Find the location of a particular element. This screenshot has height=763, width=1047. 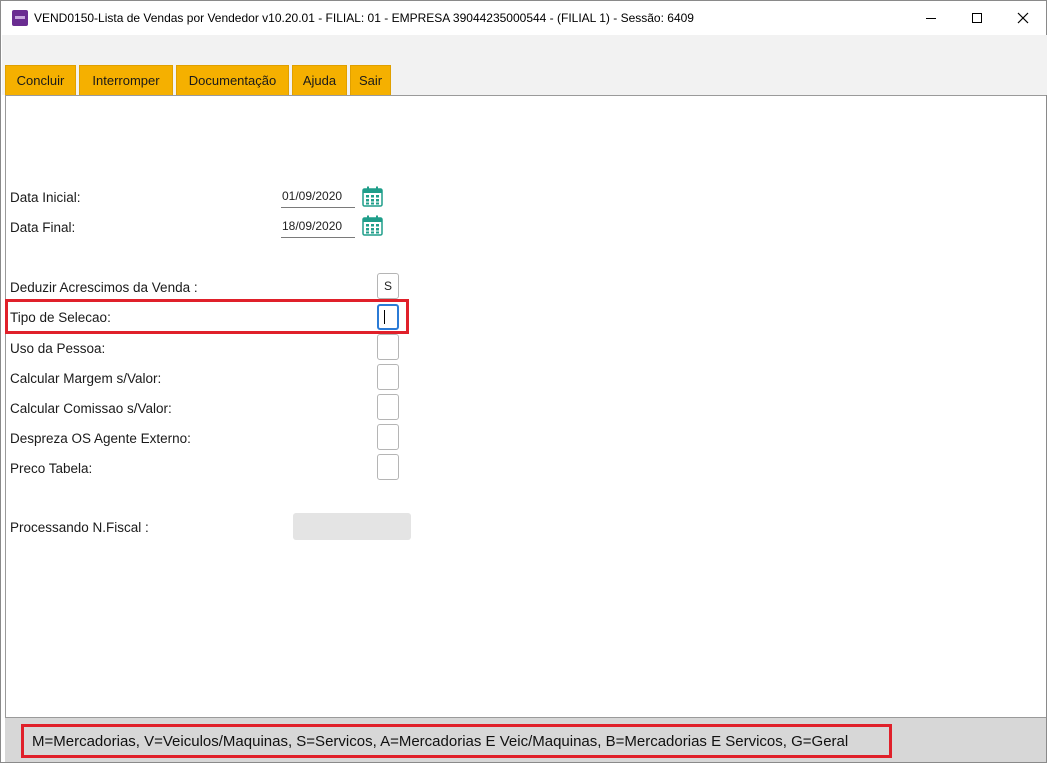

app-icon is located at coordinates (20, 18).